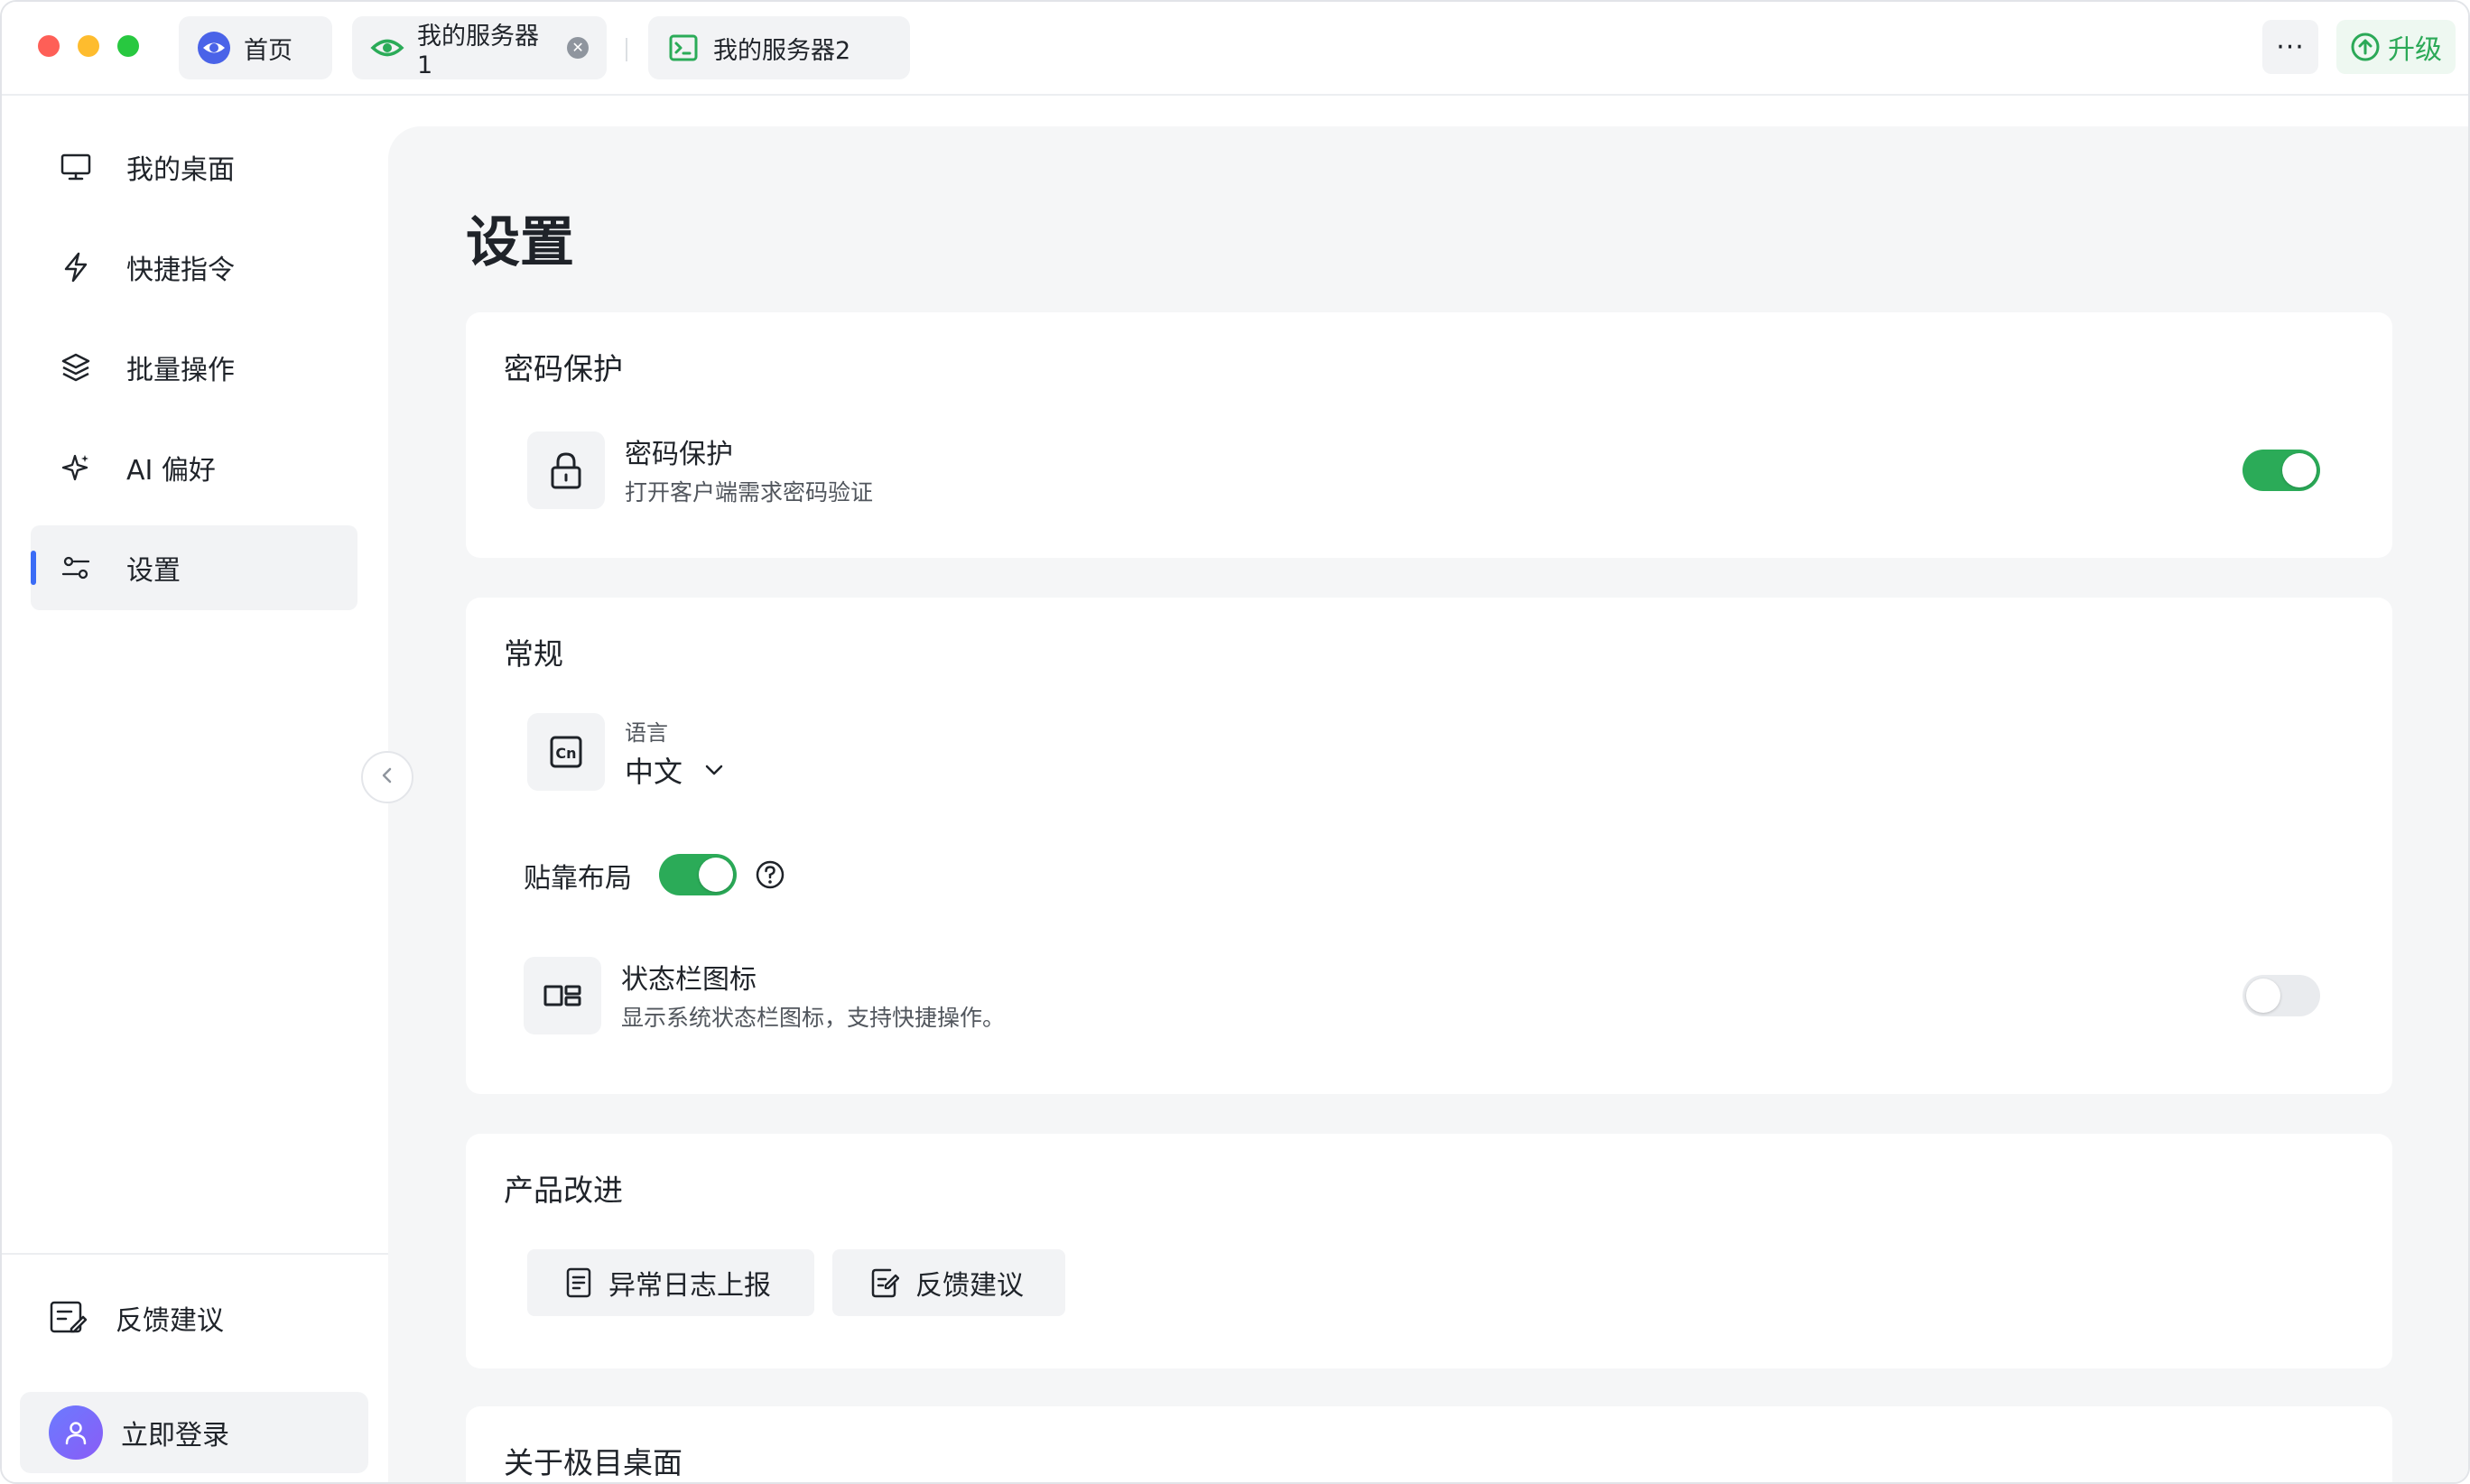 Image resolution: width=2470 pixels, height=1484 pixels. I want to click on eye-logo-icon, so click(214, 48).